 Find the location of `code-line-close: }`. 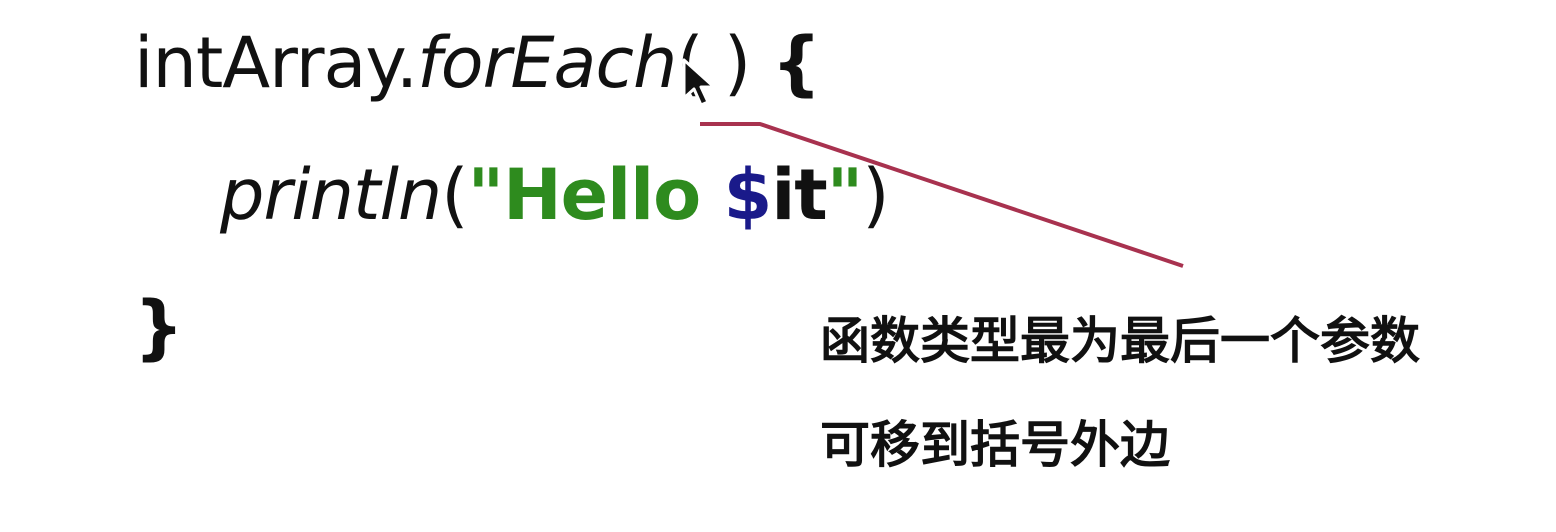

code-line-close: } is located at coordinates (159, 327).